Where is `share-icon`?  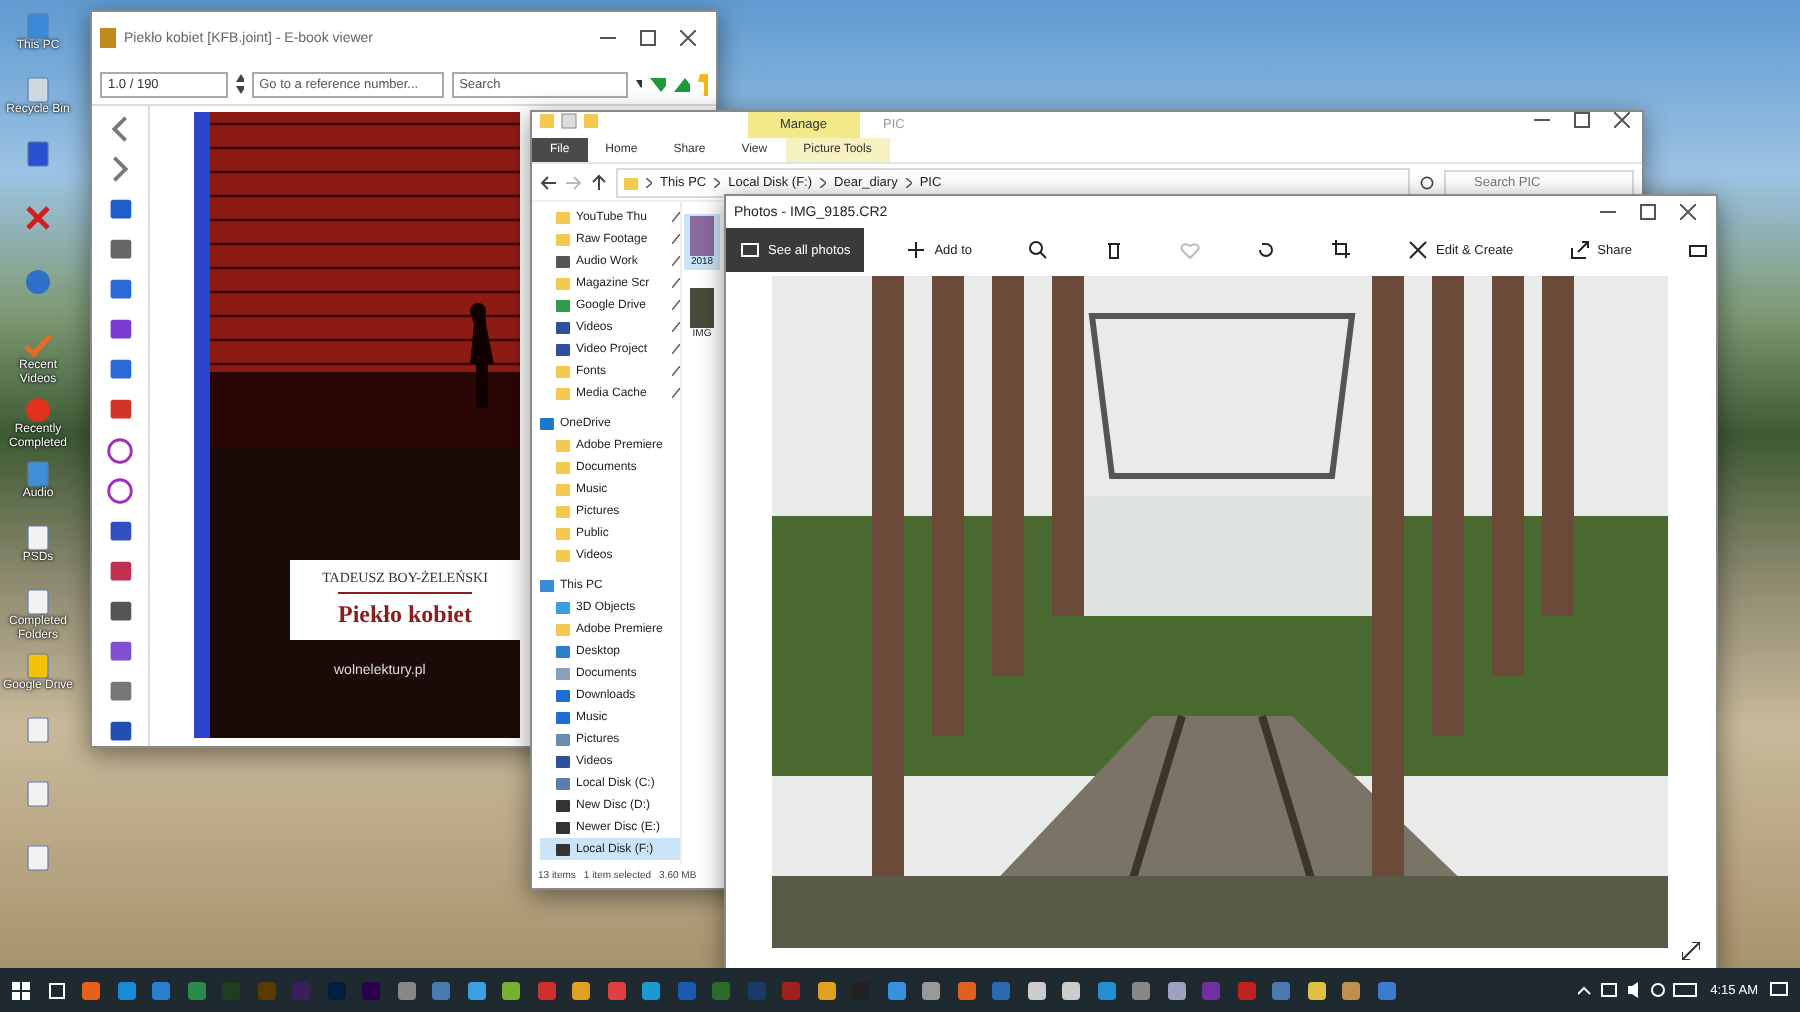
share-icon is located at coordinates (1579, 250).